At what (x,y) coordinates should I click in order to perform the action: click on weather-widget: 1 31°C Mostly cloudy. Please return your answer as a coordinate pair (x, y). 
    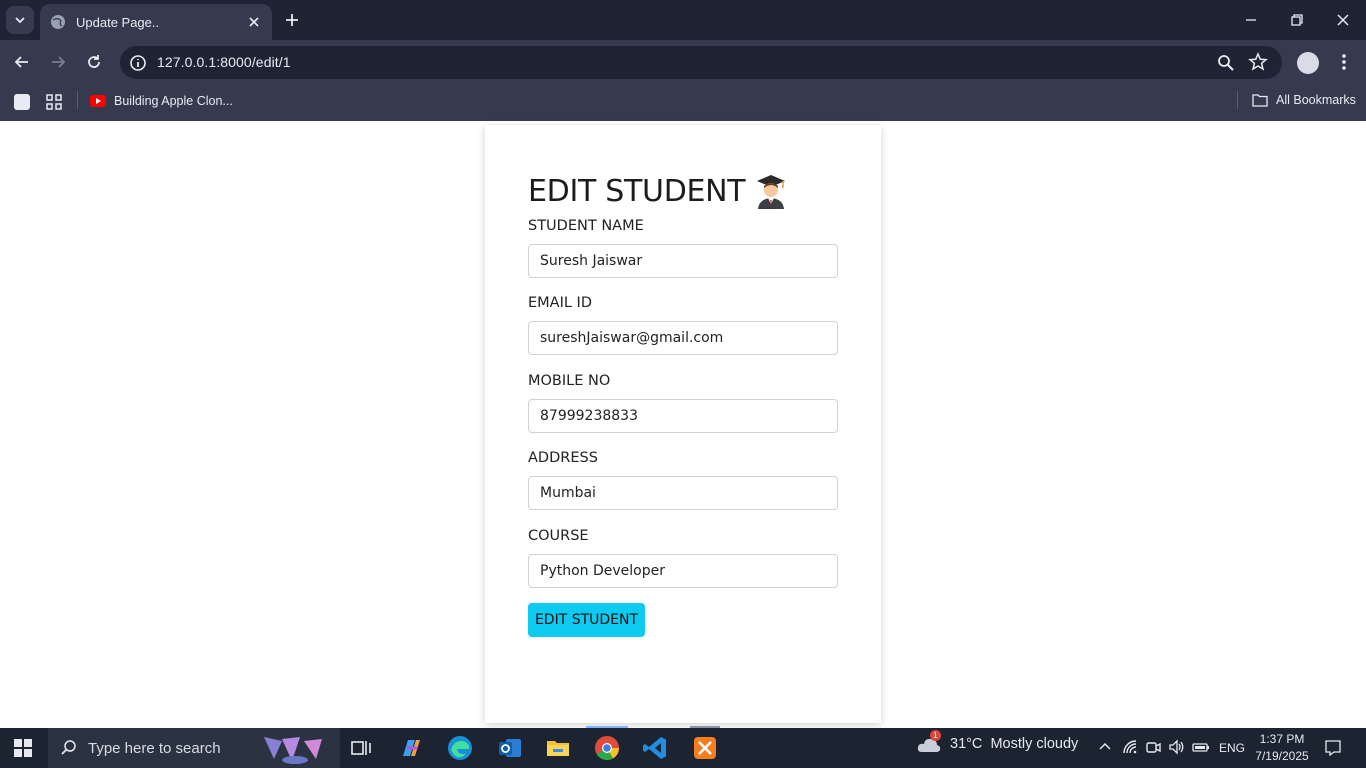
    Looking at the image, I should click on (997, 742).